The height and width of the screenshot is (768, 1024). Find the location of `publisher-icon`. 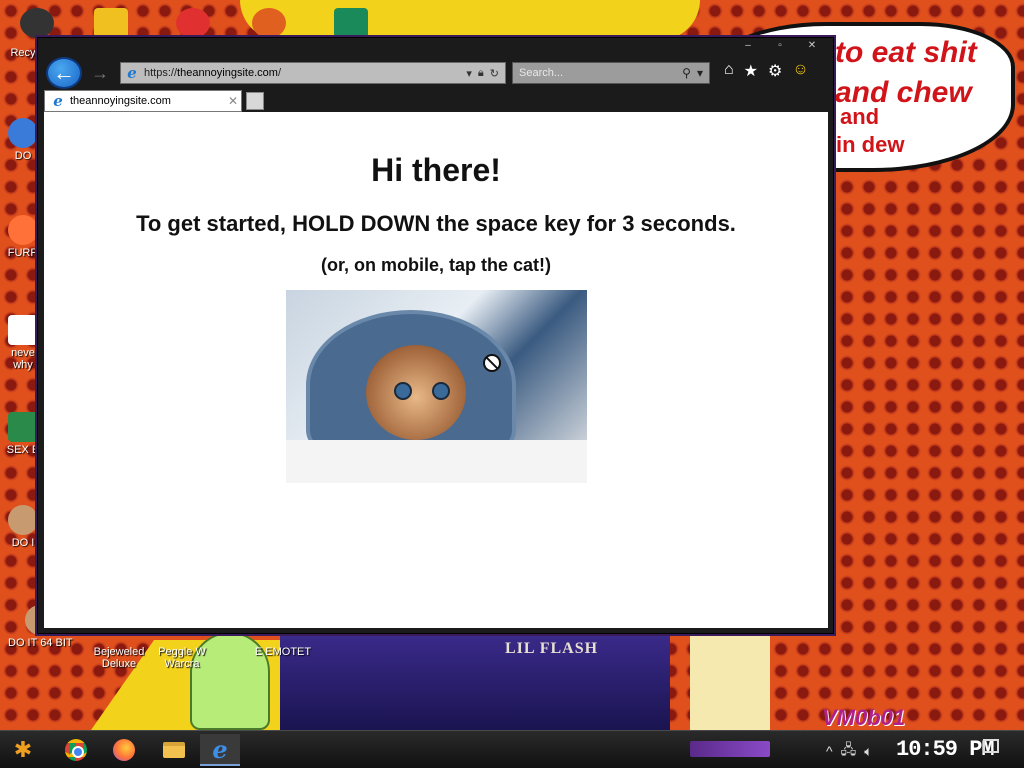

publisher-icon is located at coordinates (351, 23).